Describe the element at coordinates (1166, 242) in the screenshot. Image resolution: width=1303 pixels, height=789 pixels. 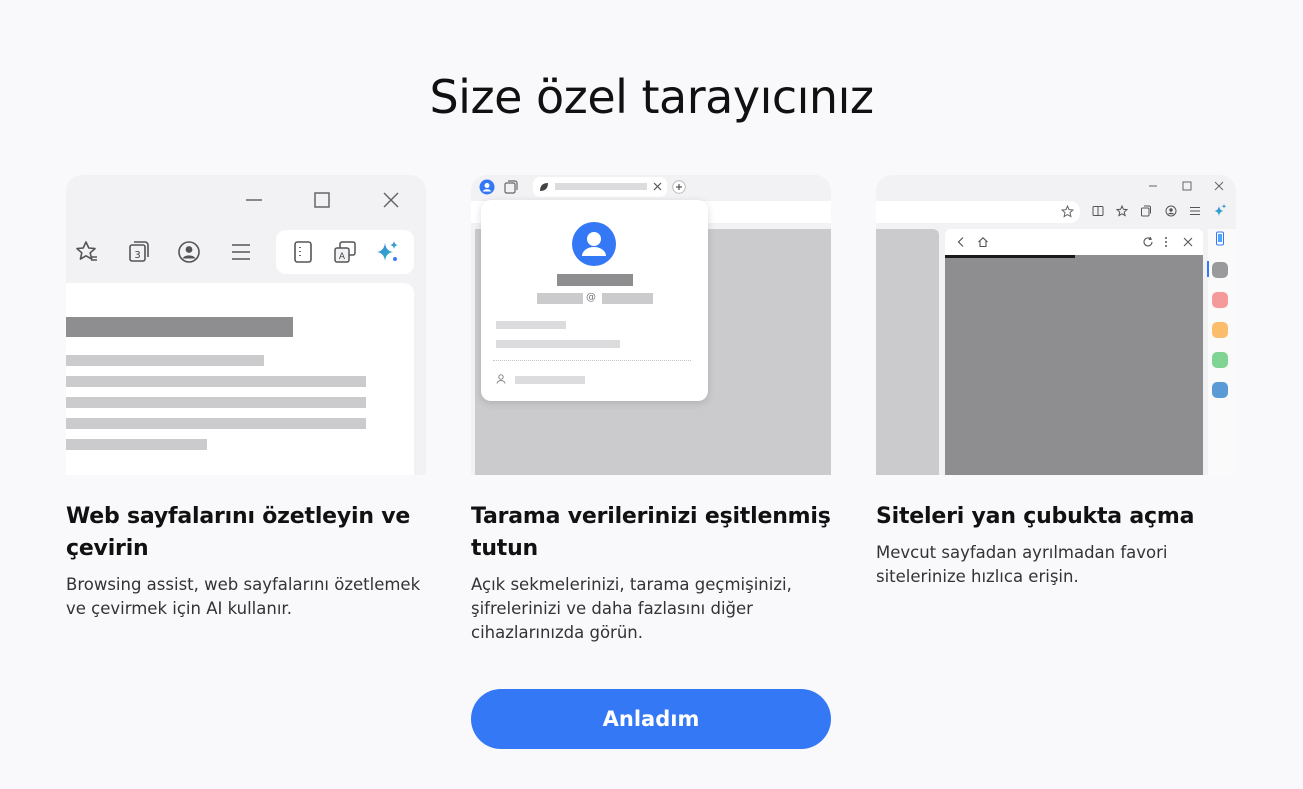
I see `more-options-icon` at that location.